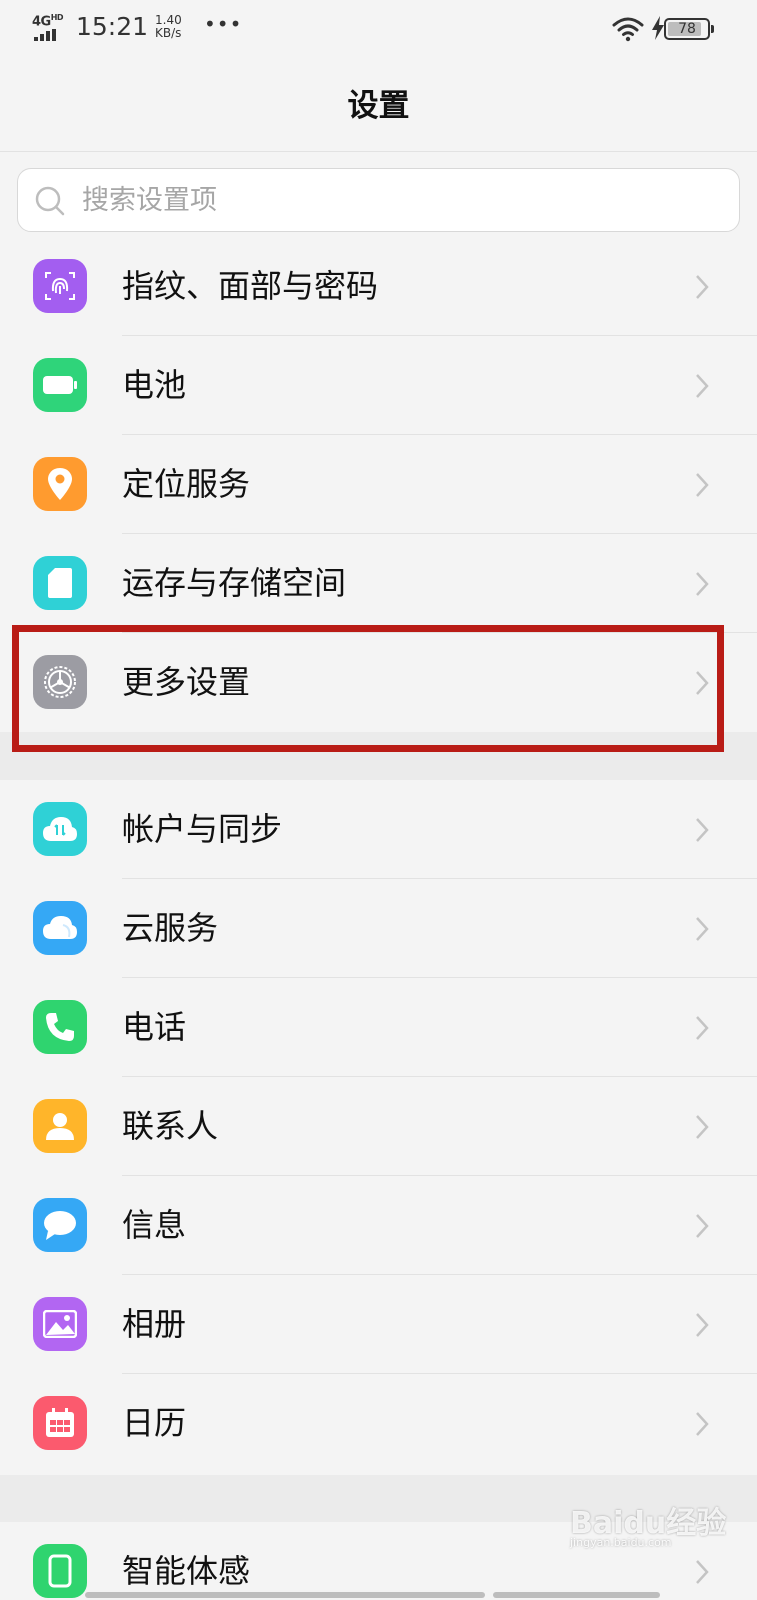 The height and width of the screenshot is (1600, 757). What do you see at coordinates (378, 682) in the screenshot?
I see `settings-item-more-settings: 更多设置` at bounding box center [378, 682].